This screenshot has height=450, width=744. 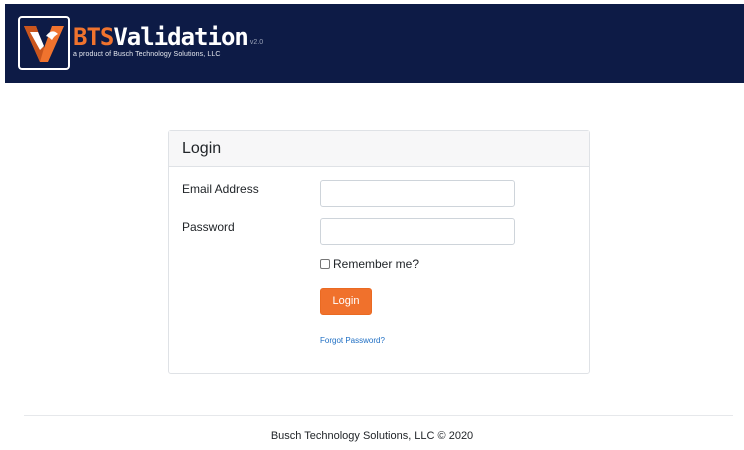 I want to click on remember-me-option: Remember me?, so click(x=369, y=264).